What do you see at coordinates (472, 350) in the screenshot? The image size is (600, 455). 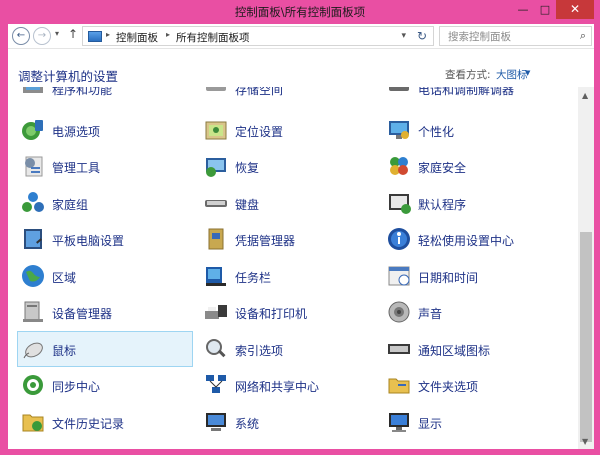 I see `item-notify: 通知区域图标` at bounding box center [472, 350].